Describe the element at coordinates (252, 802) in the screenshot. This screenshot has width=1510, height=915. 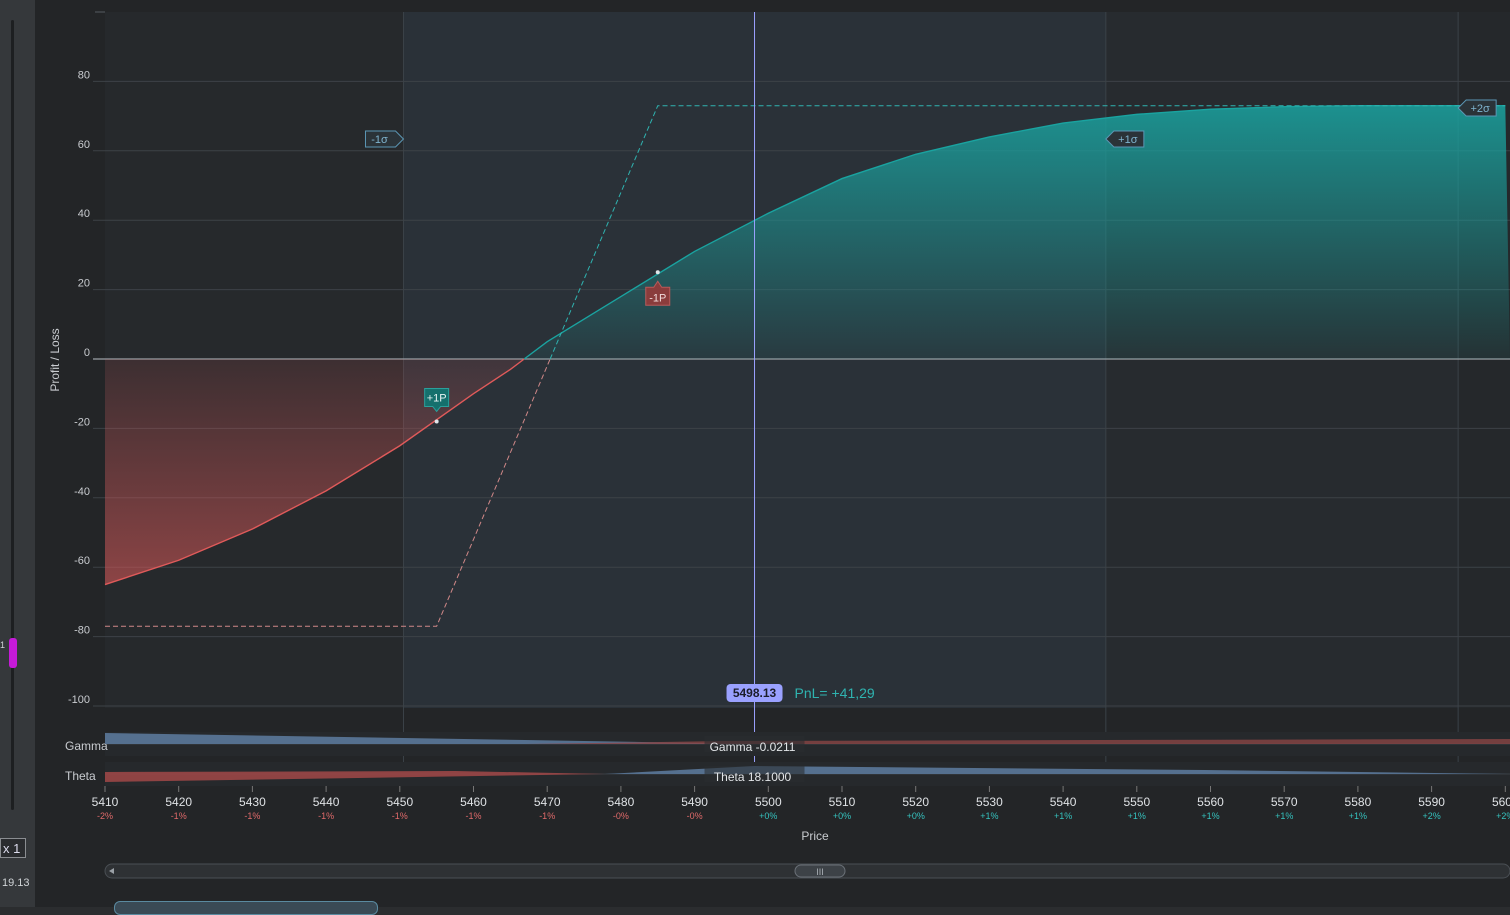
I see `x-tick-label: 5430` at that location.